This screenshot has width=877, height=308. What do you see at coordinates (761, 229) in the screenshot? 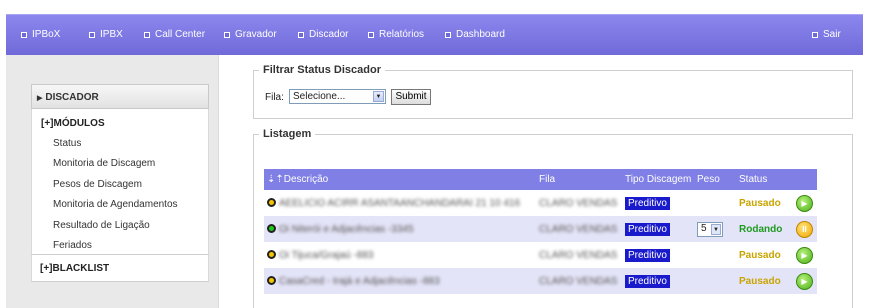
I see `status-text: Rodando` at bounding box center [761, 229].